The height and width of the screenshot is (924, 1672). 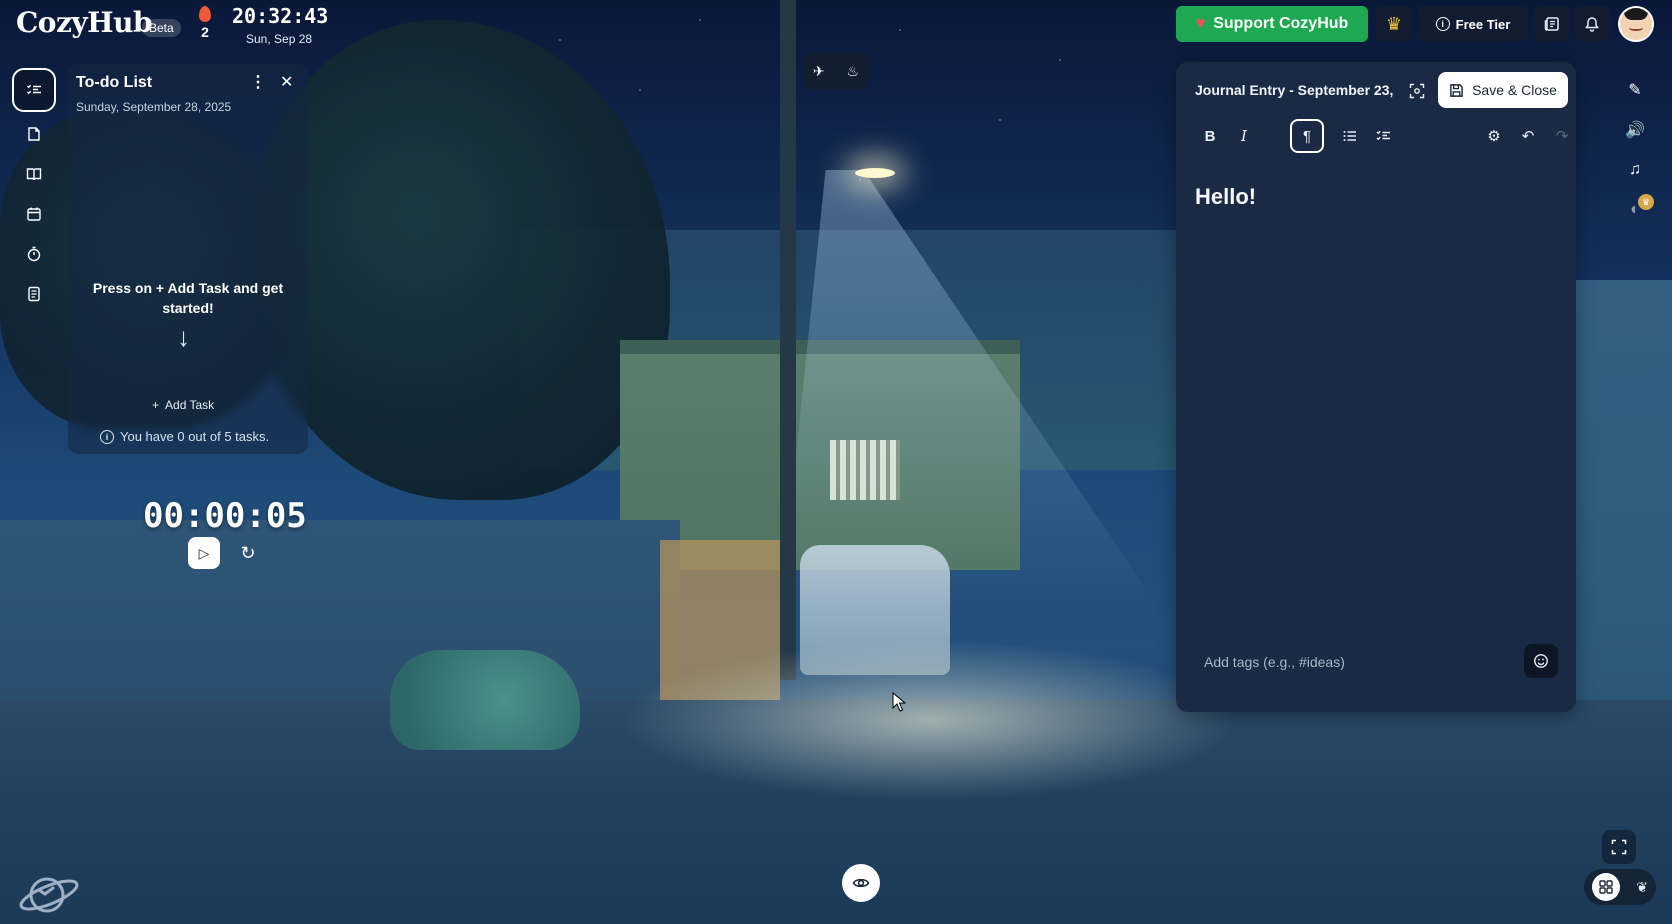 I want to click on fullscreen-icon, so click(x=1619, y=847).